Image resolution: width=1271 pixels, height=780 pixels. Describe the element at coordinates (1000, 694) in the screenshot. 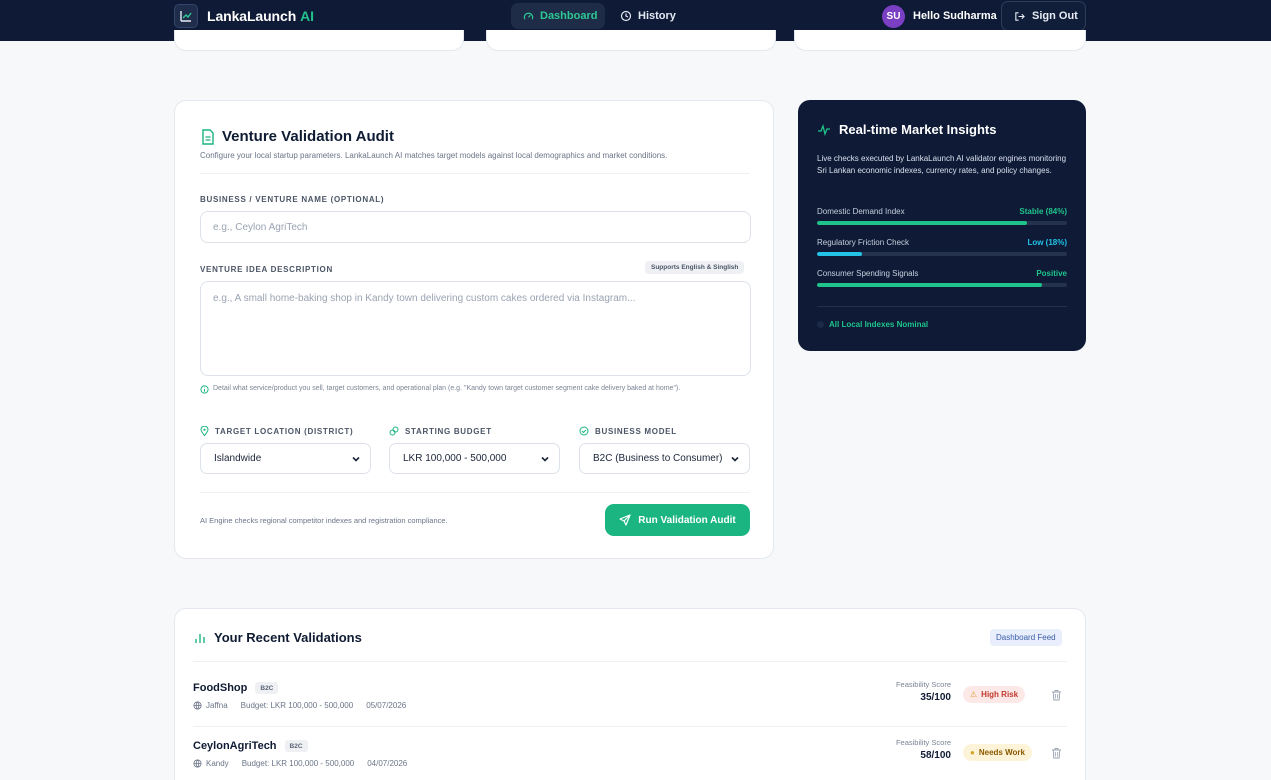

I see `status-text: High Risk` at that location.